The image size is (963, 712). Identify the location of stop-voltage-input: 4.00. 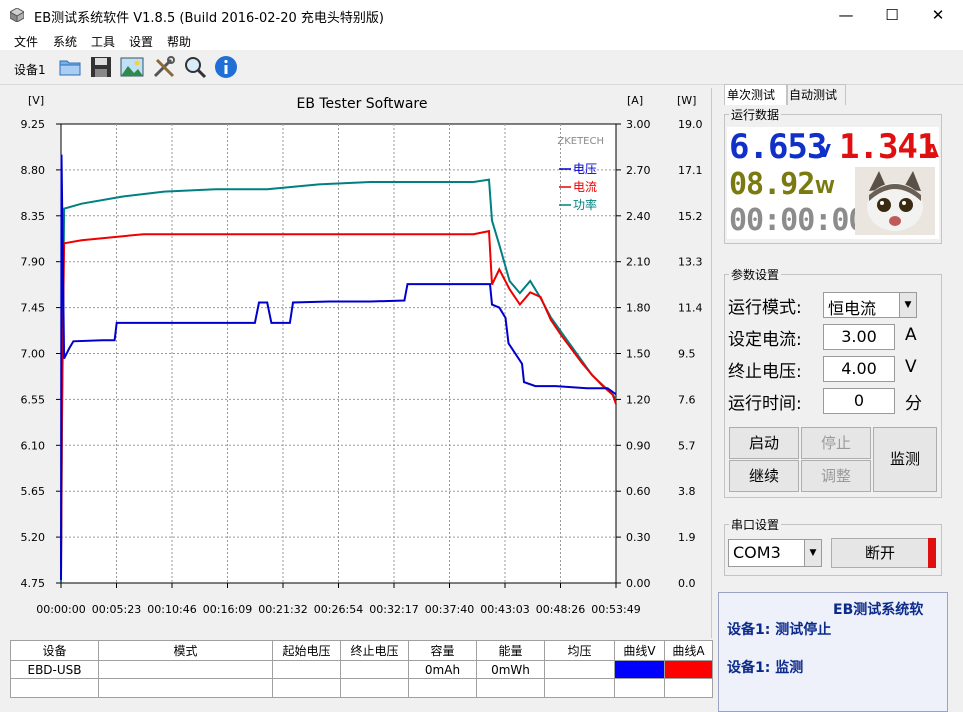
(859, 369).